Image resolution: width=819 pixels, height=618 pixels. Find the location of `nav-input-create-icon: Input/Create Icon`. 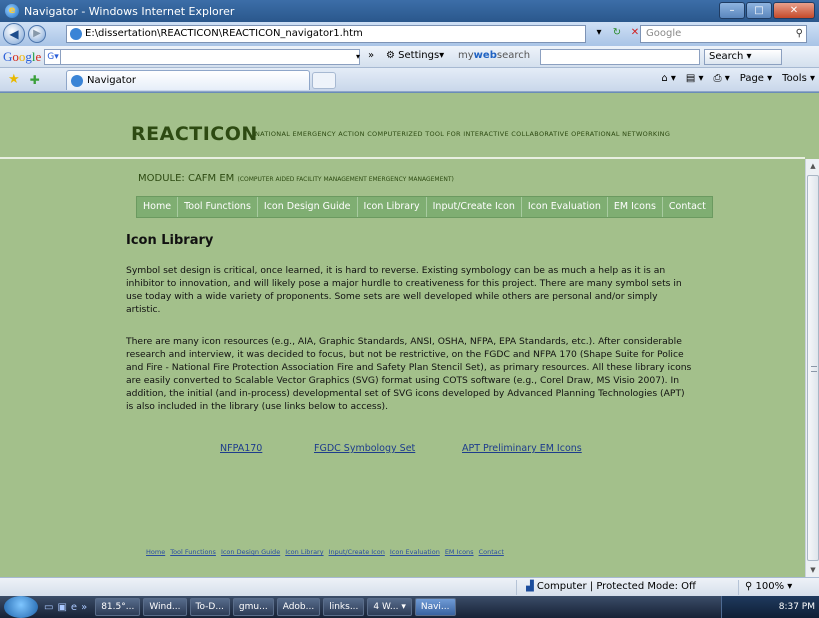

nav-input-create-icon: Input/Create Icon is located at coordinates (474, 207).